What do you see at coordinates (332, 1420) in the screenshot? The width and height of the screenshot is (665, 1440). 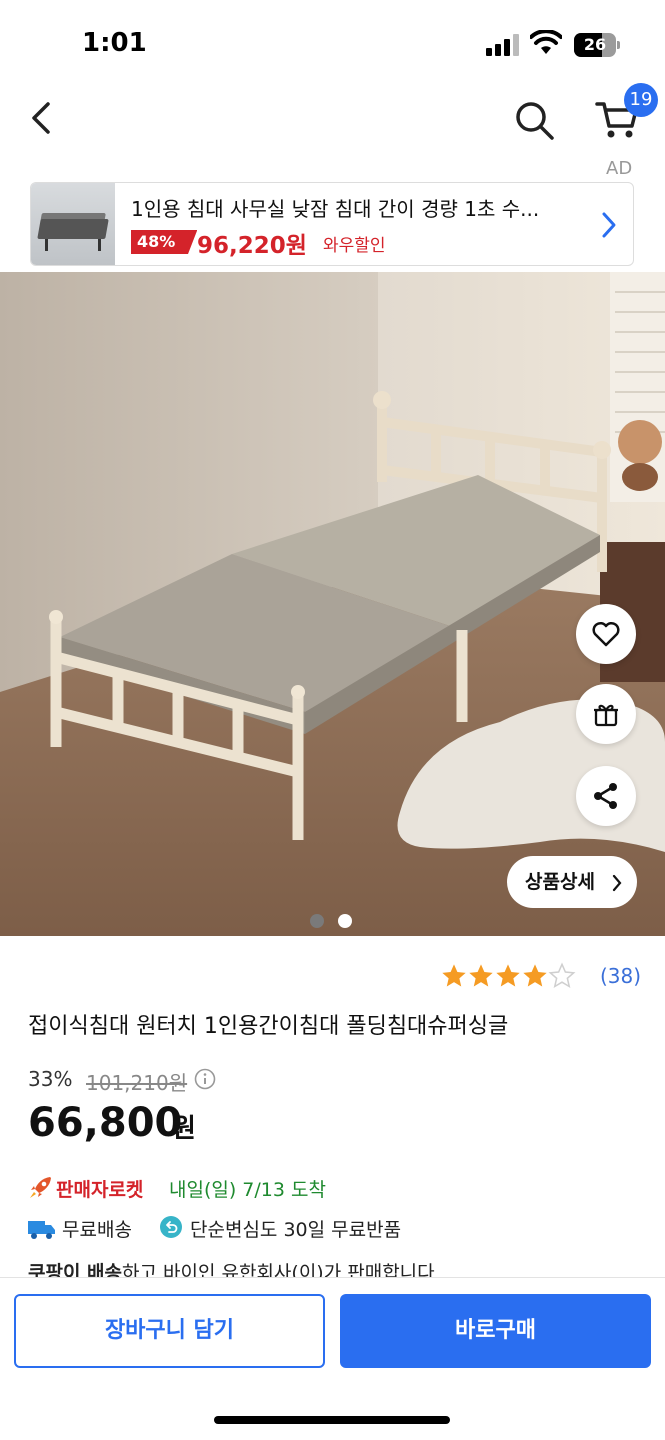 I see `home-indicator` at bounding box center [332, 1420].